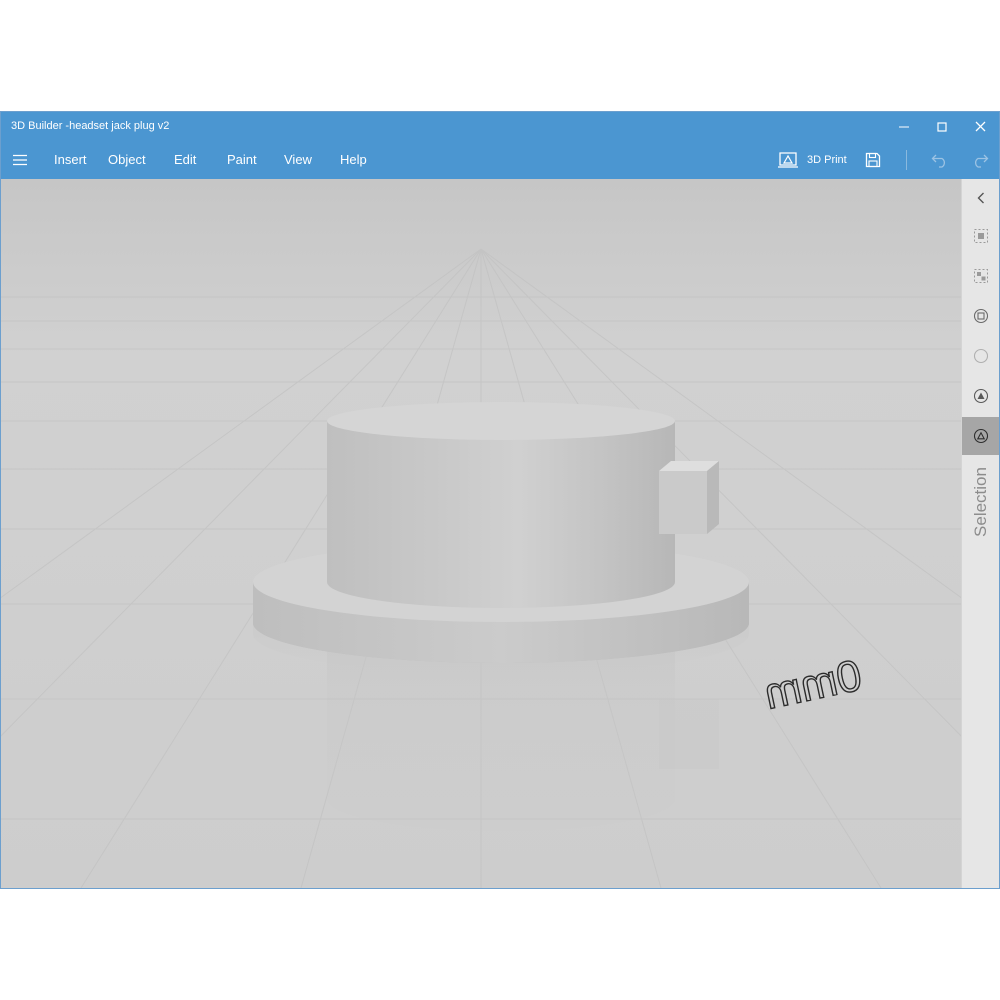 The height and width of the screenshot is (1000, 1000). What do you see at coordinates (70, 159) in the screenshot?
I see `menu-insert: Insert` at bounding box center [70, 159].